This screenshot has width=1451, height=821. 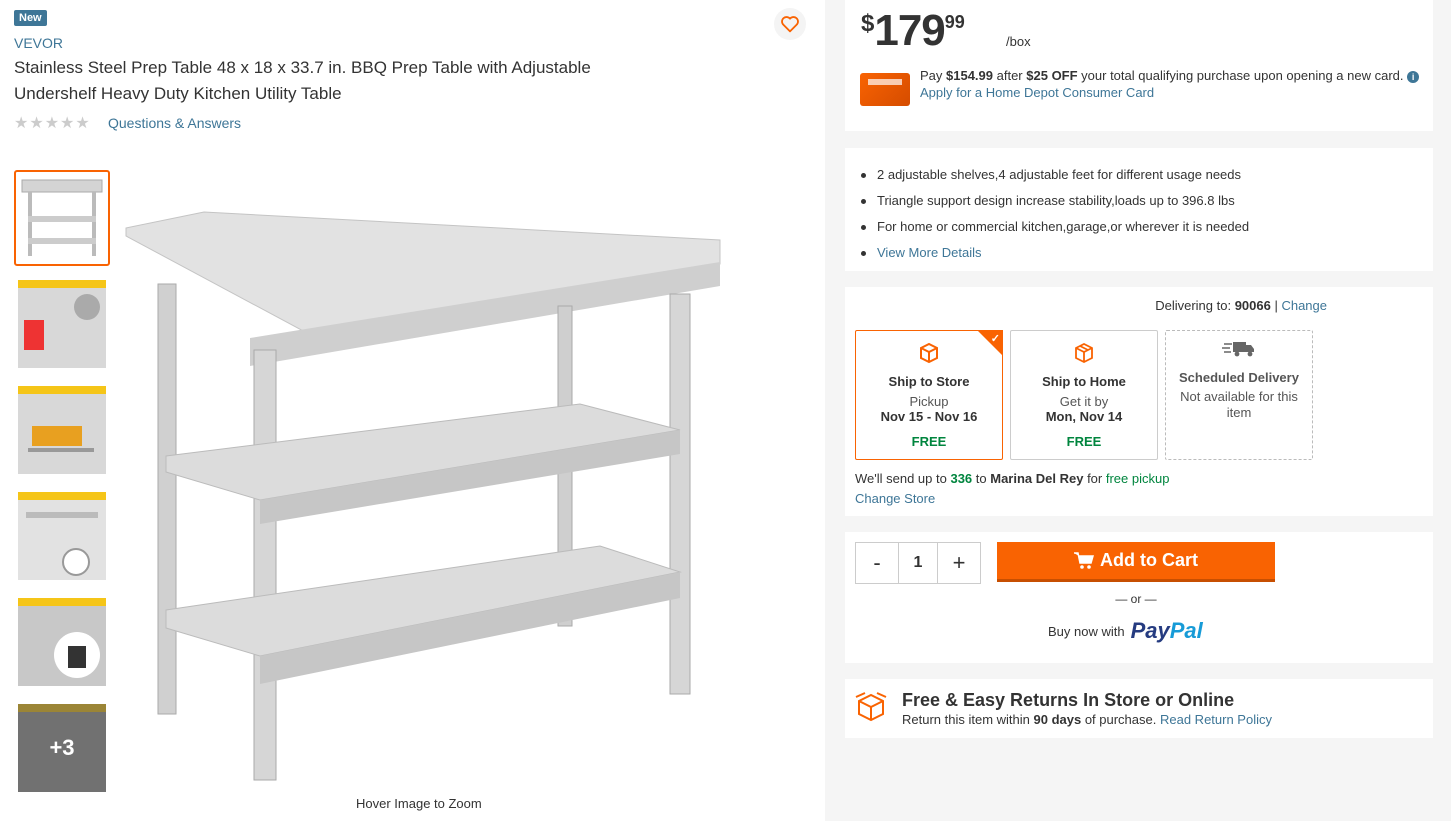 I want to click on buy-now-label: Buy now with, so click(x=1086, y=631).